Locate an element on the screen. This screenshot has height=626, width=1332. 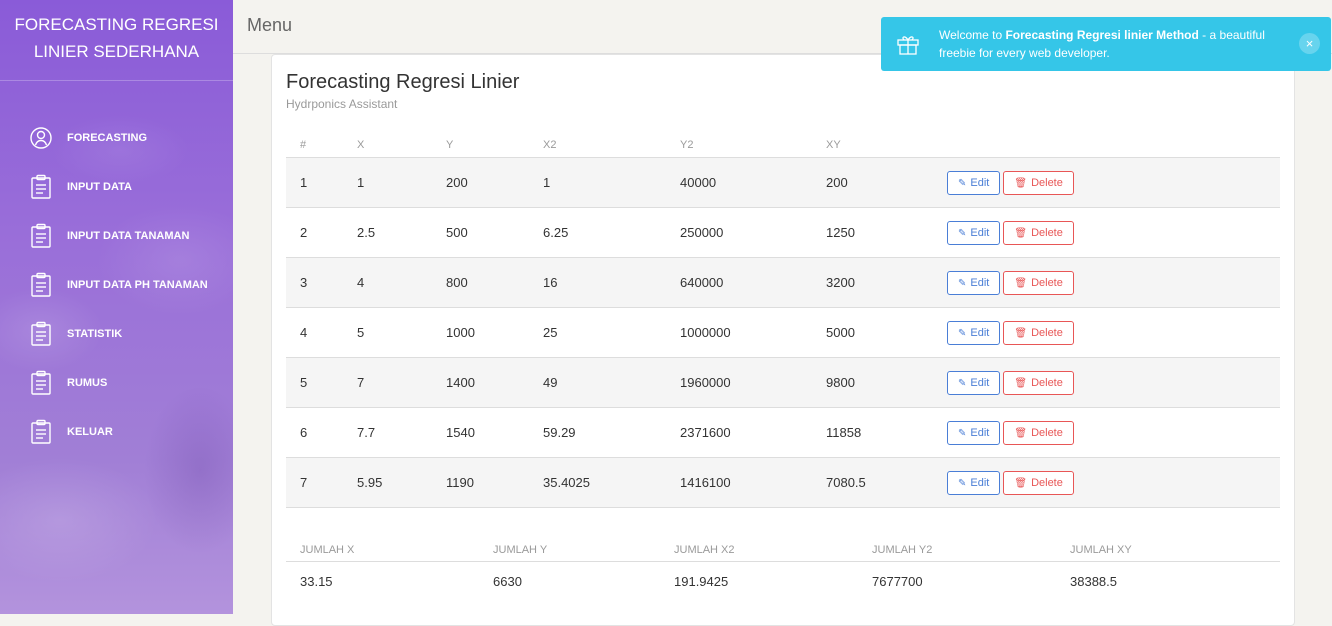
column-header: Y2 is located at coordinates (739, 145).